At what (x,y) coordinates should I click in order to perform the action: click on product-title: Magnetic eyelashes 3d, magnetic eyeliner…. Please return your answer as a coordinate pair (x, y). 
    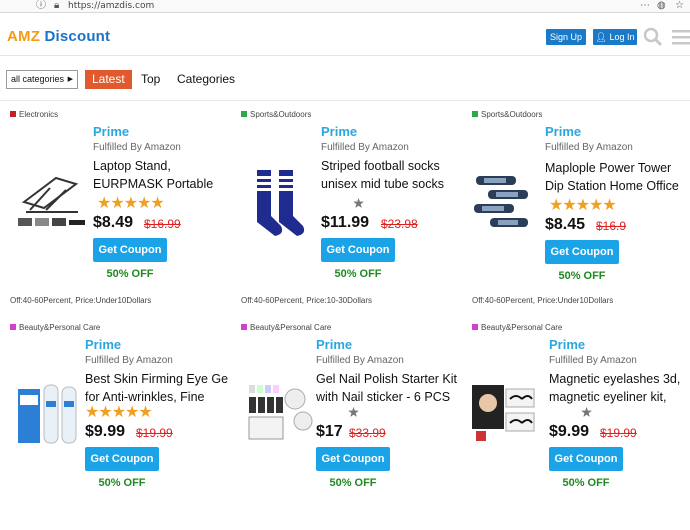
    Looking at the image, I should click on (619, 388).